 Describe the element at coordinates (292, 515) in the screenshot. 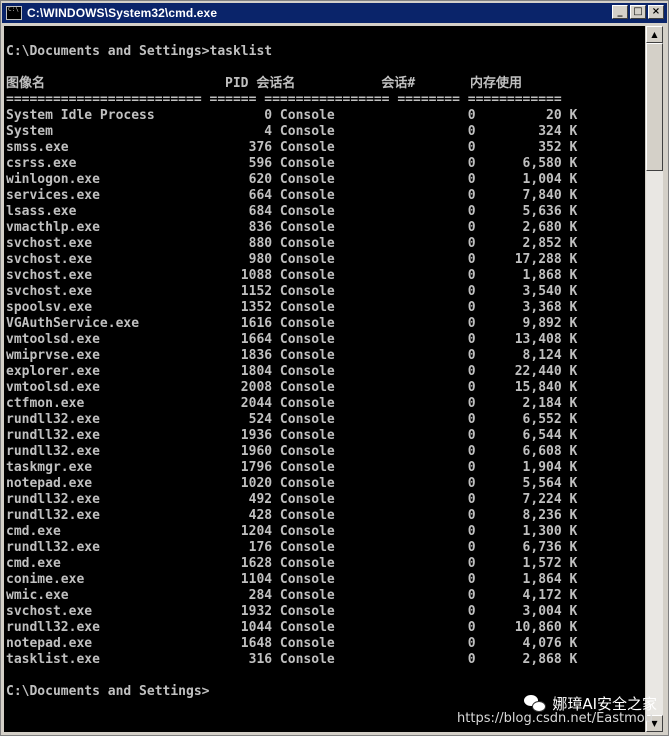

I see `process-row: rundll32.exe 428 Console 0 8,236 K` at that location.